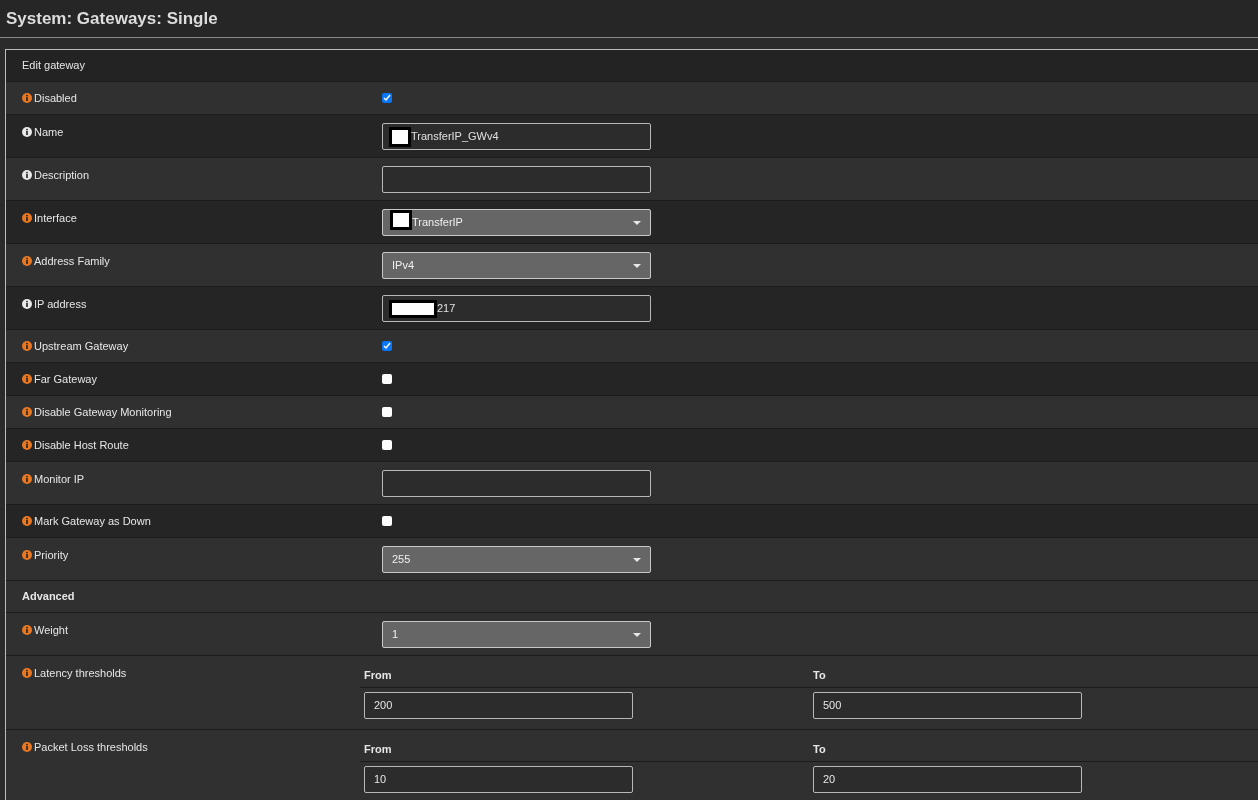  Describe the element at coordinates (81, 346) in the screenshot. I see `field-label: Upstream Gateway` at that location.